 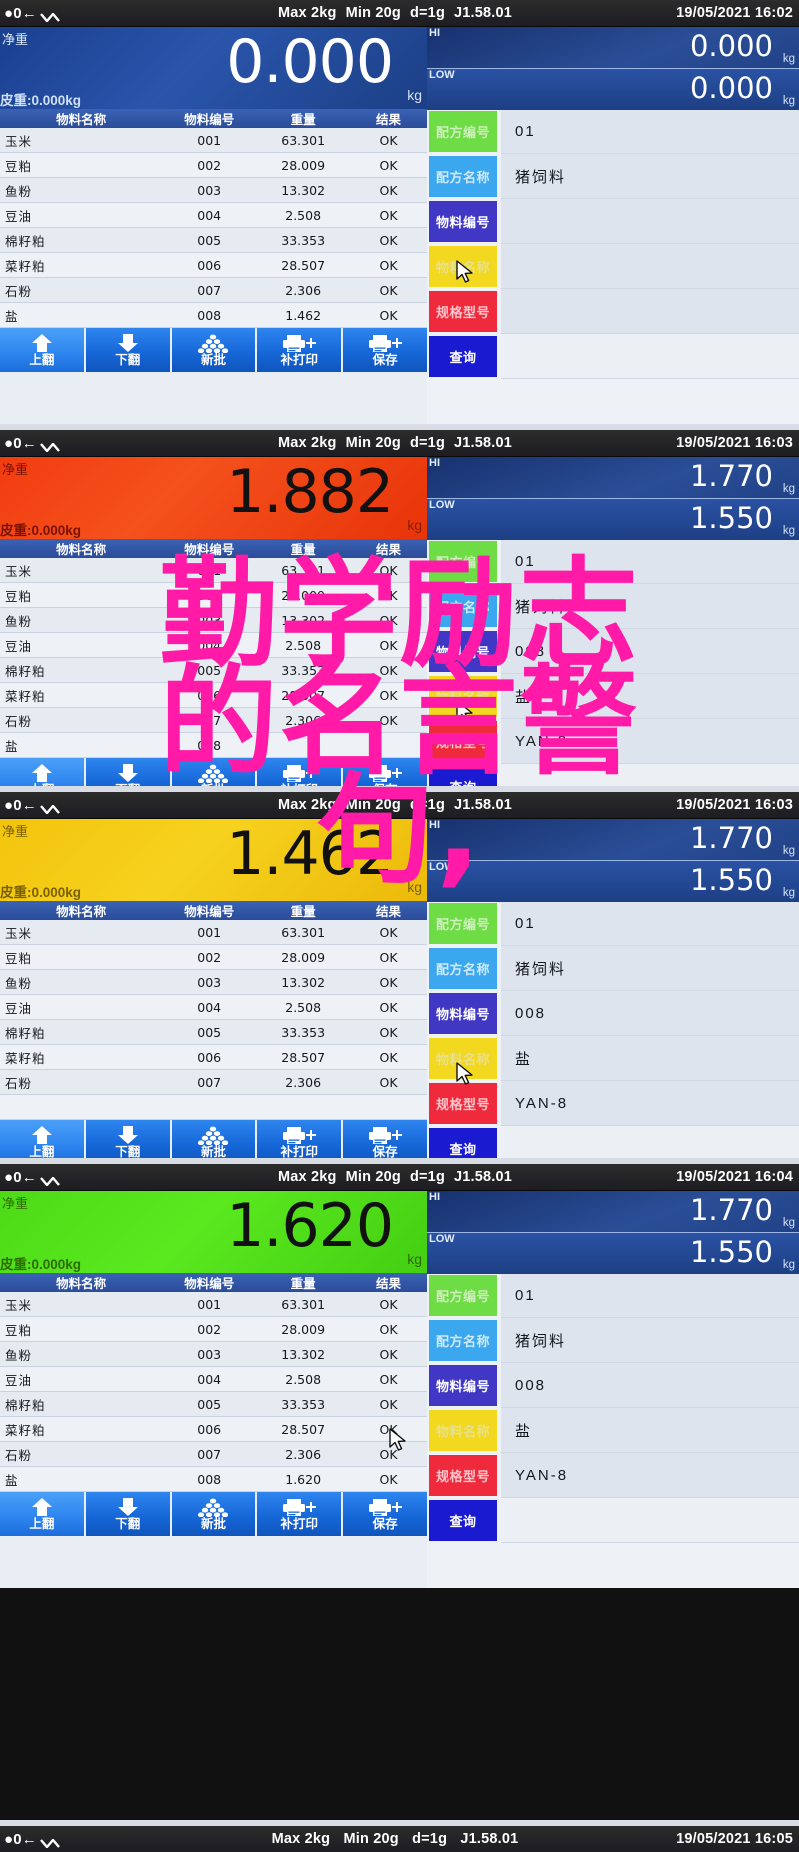 What do you see at coordinates (650, 266) in the screenshot?
I see `field-value-material_name` at bounding box center [650, 266].